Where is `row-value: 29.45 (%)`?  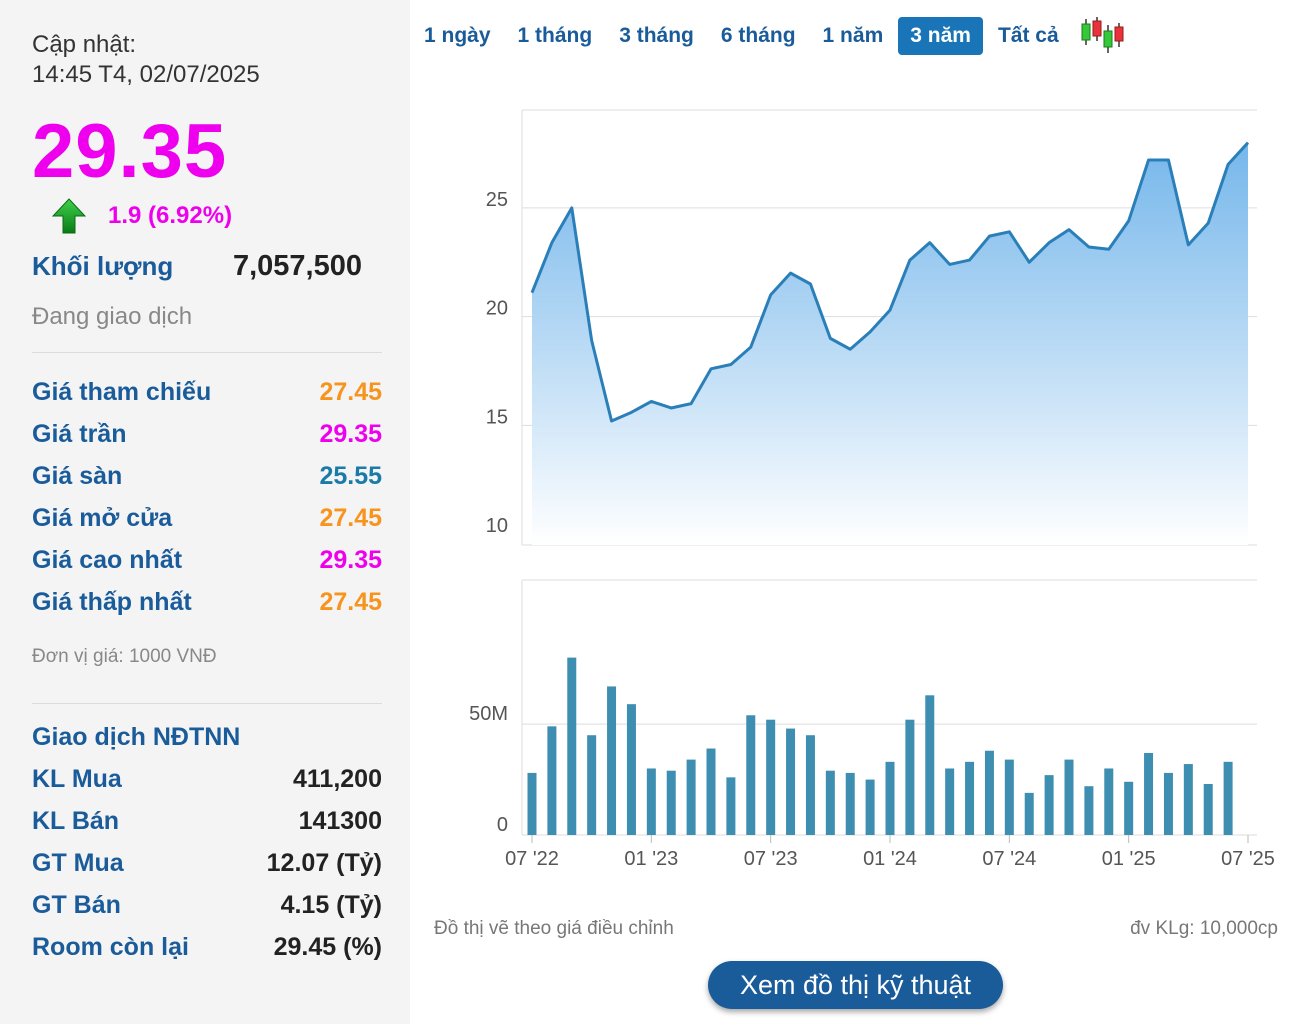 row-value: 29.45 (%) is located at coordinates (327, 946).